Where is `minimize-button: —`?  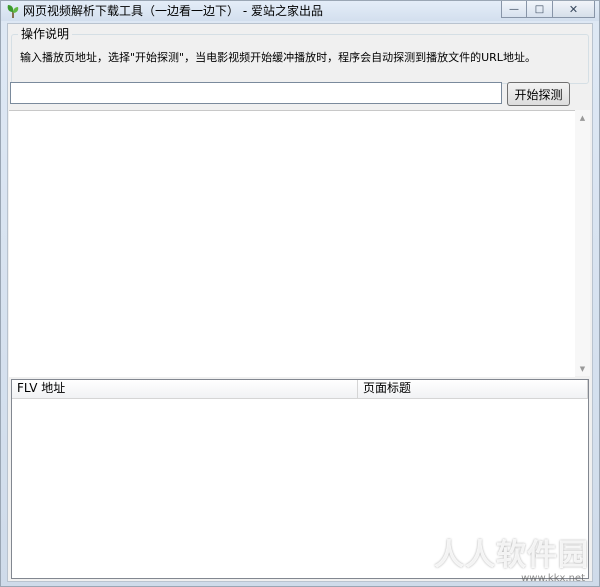
minimize-button: — is located at coordinates (514, 9).